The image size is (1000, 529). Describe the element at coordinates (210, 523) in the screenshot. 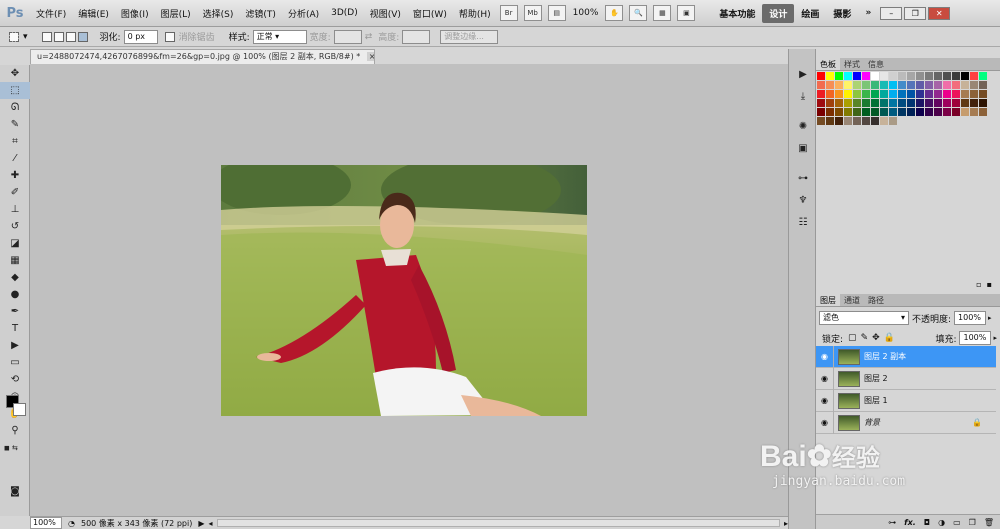

I see `horizontal-scroll-left-icon: ◂` at that location.